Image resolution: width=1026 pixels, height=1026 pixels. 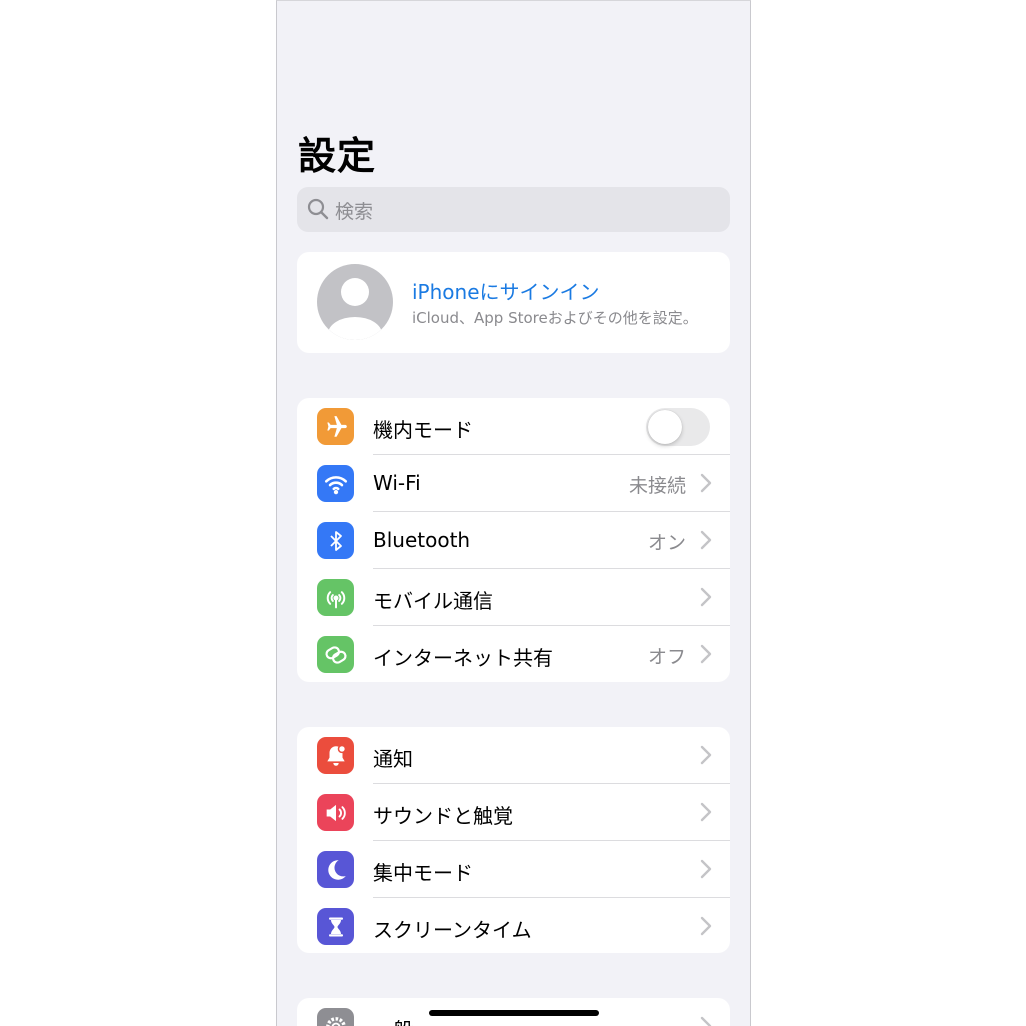 I want to click on settings-row-label: スクリーンタイム, so click(x=452, y=930).